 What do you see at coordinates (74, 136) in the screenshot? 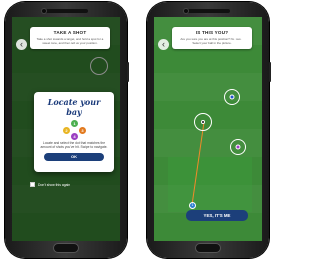
I see `dot-purple: 4` at bounding box center [74, 136].